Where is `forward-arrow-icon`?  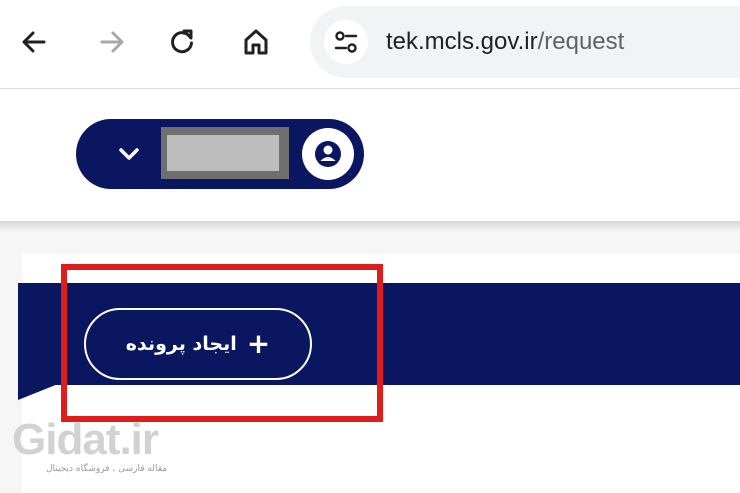 forward-arrow-icon is located at coordinates (112, 42).